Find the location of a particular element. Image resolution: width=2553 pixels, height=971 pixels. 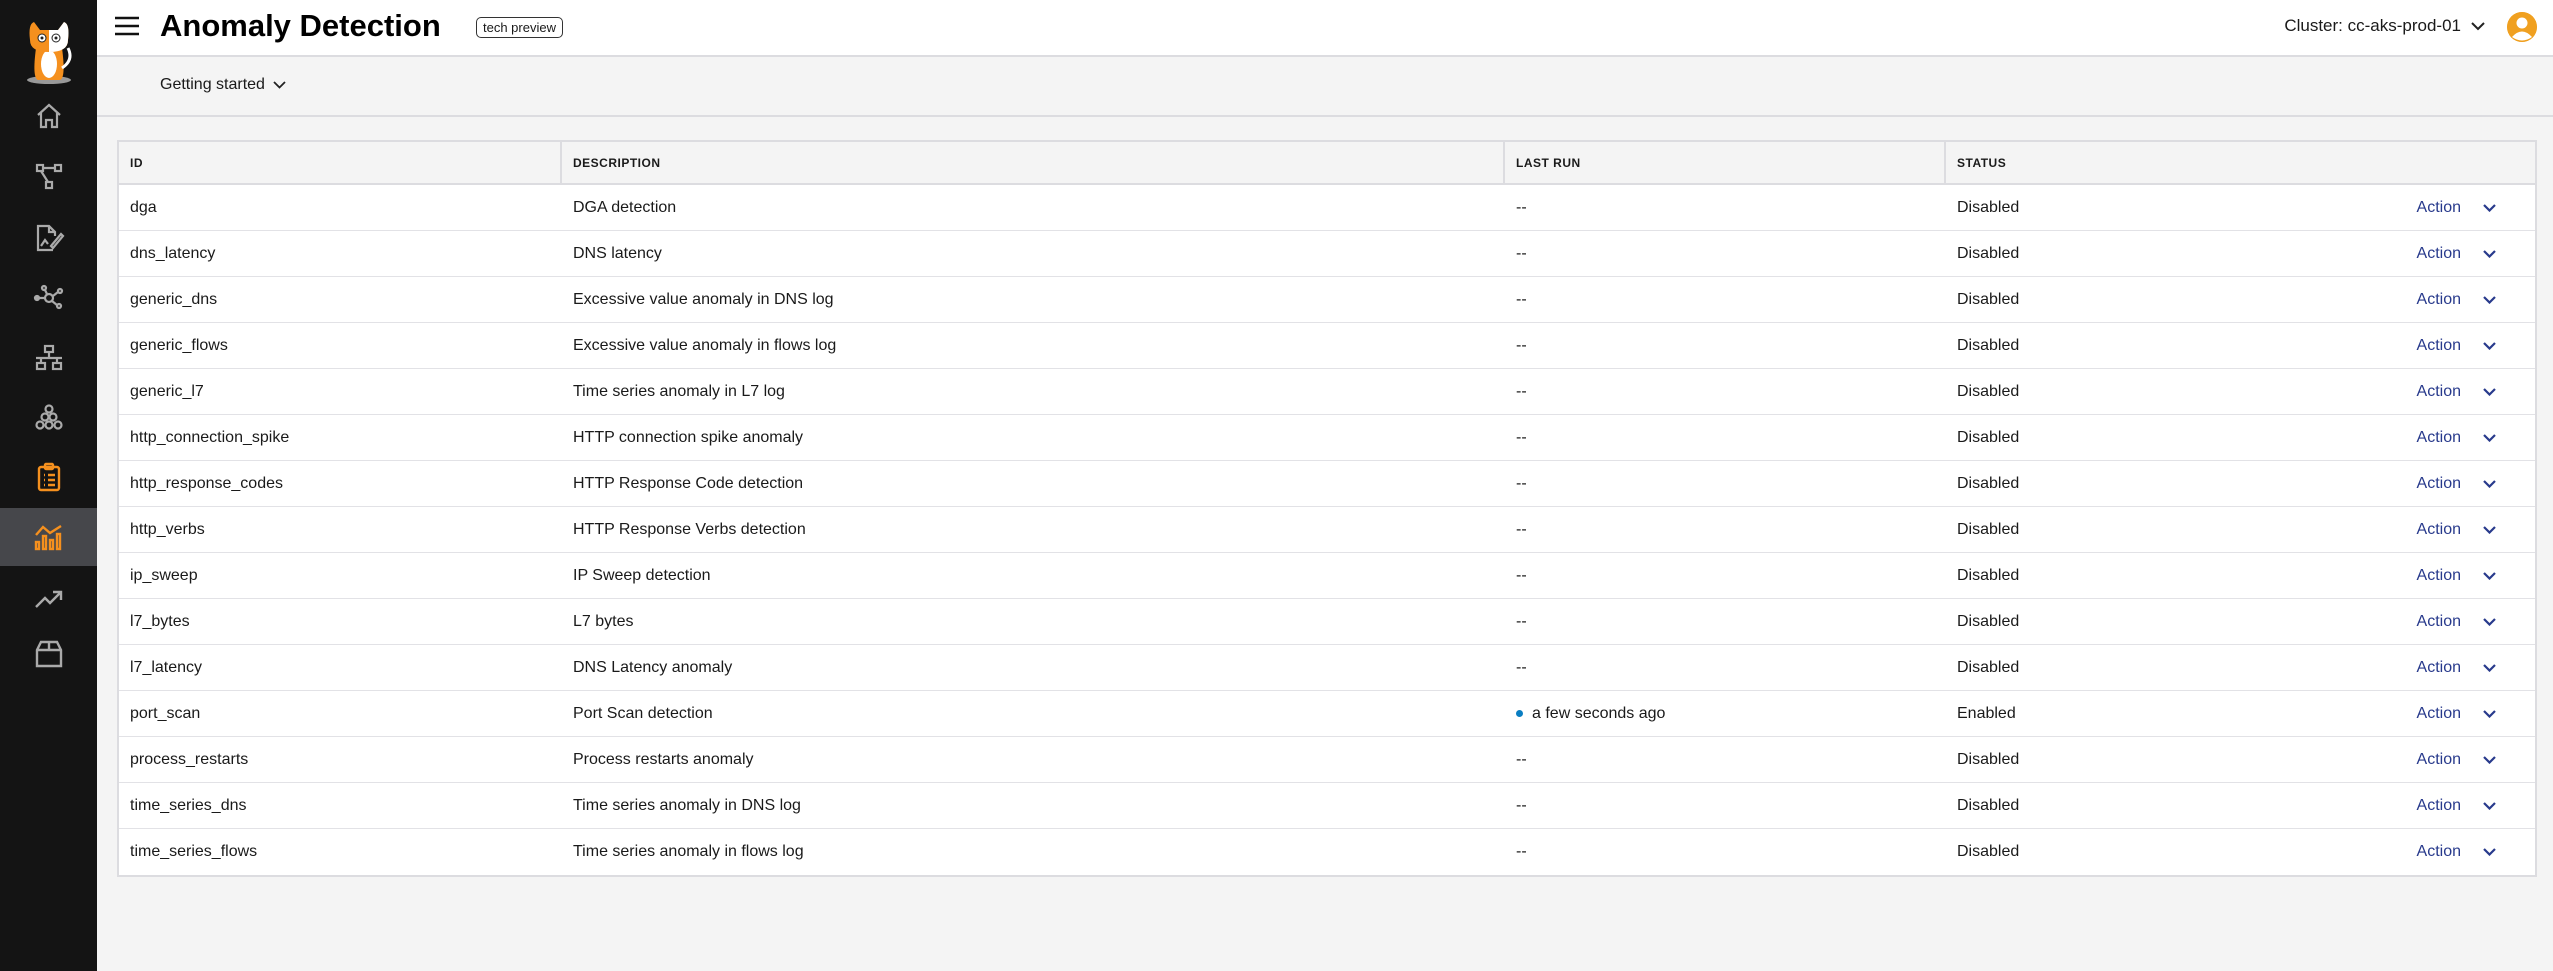

flow-icon is located at coordinates (48, 176).